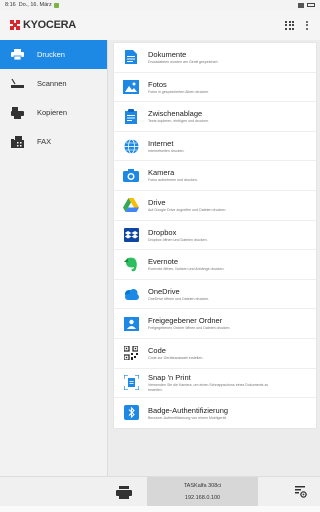 Image resolution: width=320 pixels, height=512 pixels. I want to click on item-description: Fotos in gespeicherten Alben drucken., so click(179, 91).